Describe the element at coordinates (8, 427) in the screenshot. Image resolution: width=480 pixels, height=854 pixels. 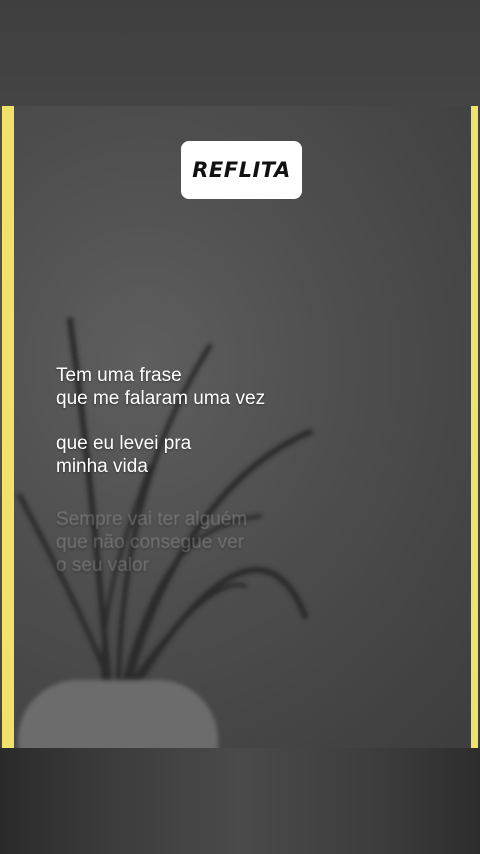
I see `left-accent-bar` at that location.